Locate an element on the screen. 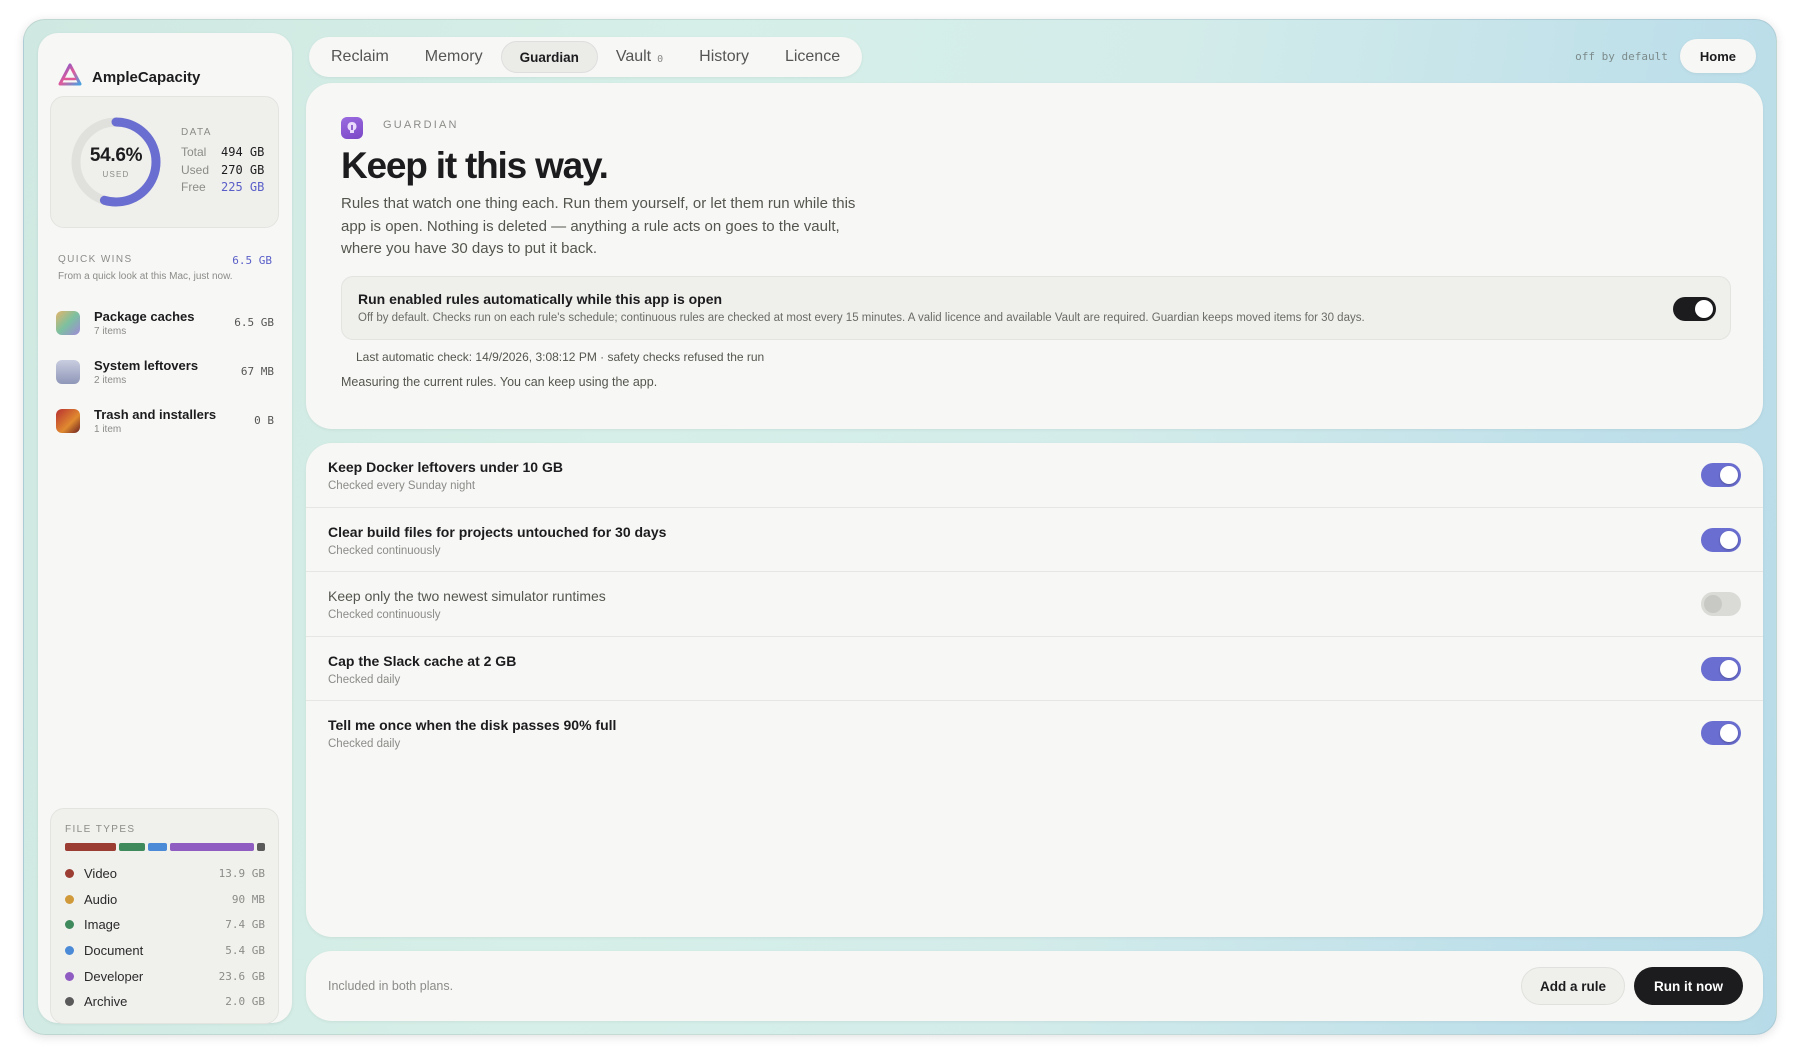 This screenshot has height=1063, width=1800. app-name: AmpleCapacity is located at coordinates (146, 77).